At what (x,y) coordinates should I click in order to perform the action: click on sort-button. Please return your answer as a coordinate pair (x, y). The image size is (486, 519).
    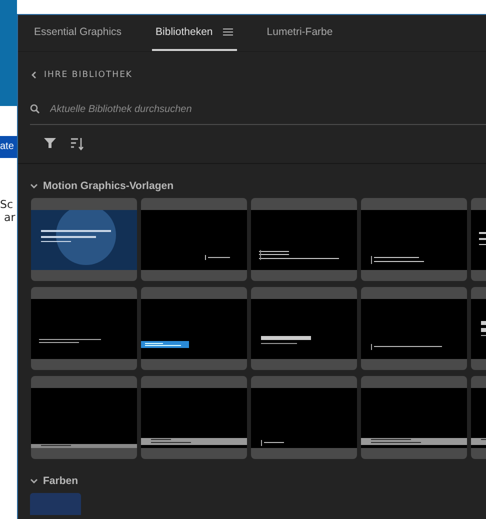
    Looking at the image, I should click on (77, 144).